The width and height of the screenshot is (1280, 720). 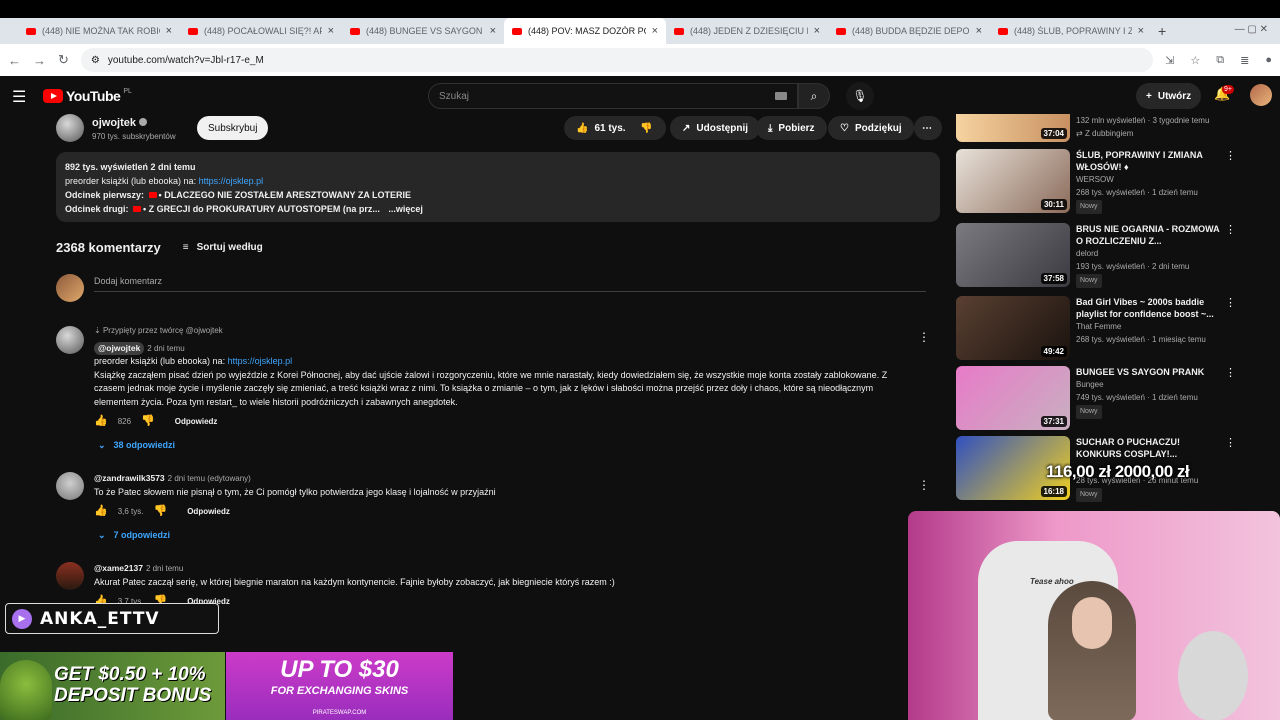 I want to click on keyboard-icon, so click(x=781, y=96).